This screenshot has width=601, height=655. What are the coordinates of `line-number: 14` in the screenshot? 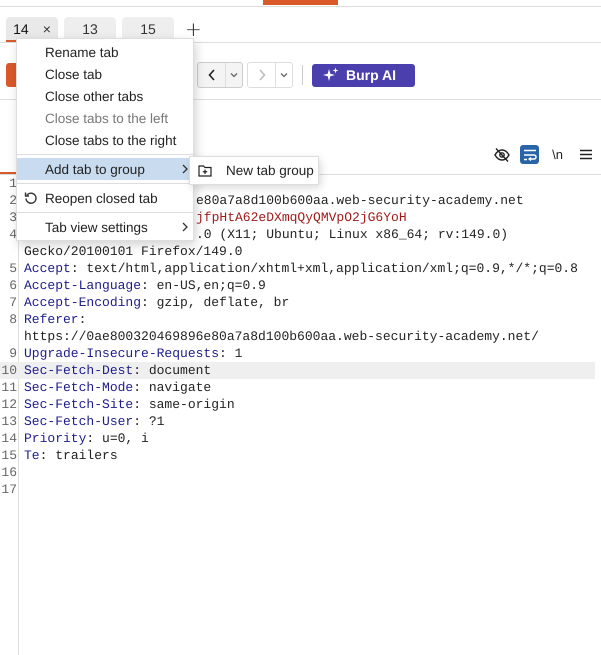 It's located at (9, 438).